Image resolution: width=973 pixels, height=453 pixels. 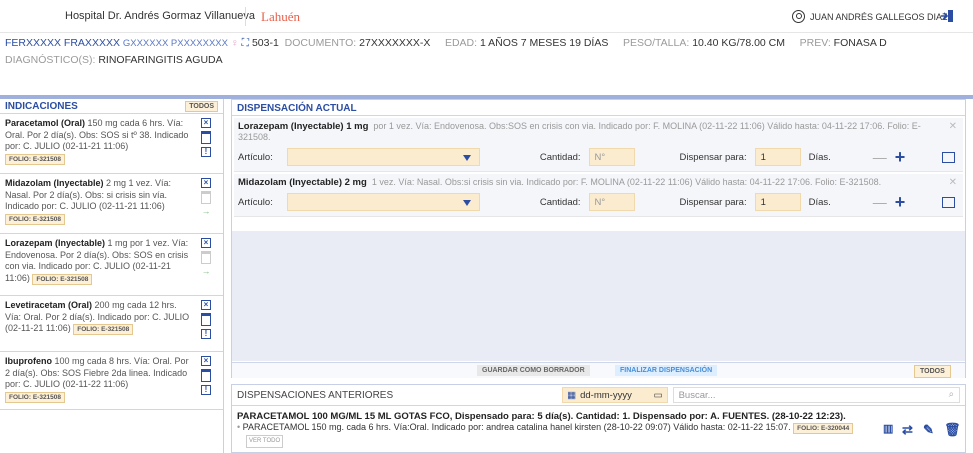 What do you see at coordinates (572, 395) in the screenshot?
I see `calendar-icon: ▦` at bounding box center [572, 395].